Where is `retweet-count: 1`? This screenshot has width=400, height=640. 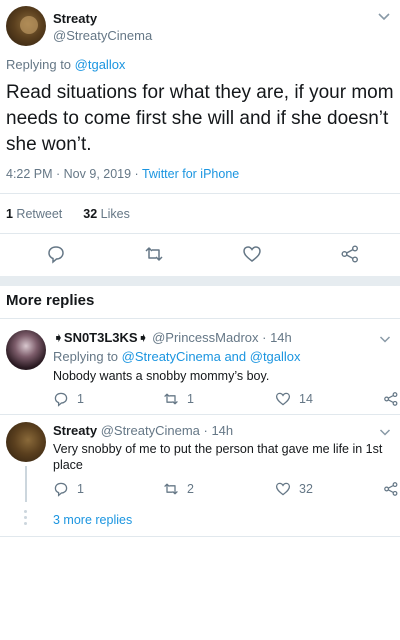 retweet-count: 1 is located at coordinates (190, 399).